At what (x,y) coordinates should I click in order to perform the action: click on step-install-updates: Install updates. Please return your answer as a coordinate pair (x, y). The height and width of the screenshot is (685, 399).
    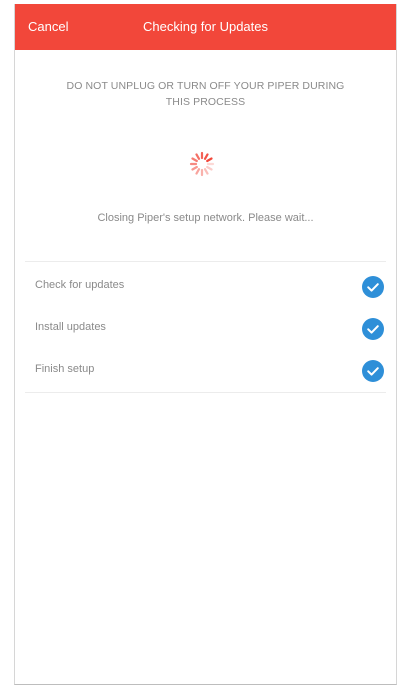
    Looking at the image, I should click on (205, 329).